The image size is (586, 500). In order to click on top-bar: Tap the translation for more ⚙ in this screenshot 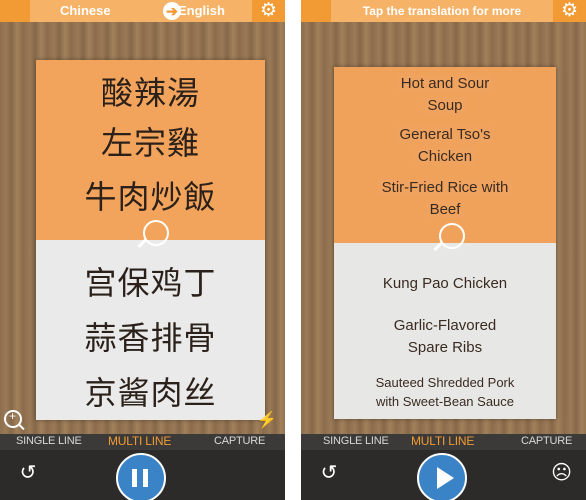, I will do `click(443, 11)`.